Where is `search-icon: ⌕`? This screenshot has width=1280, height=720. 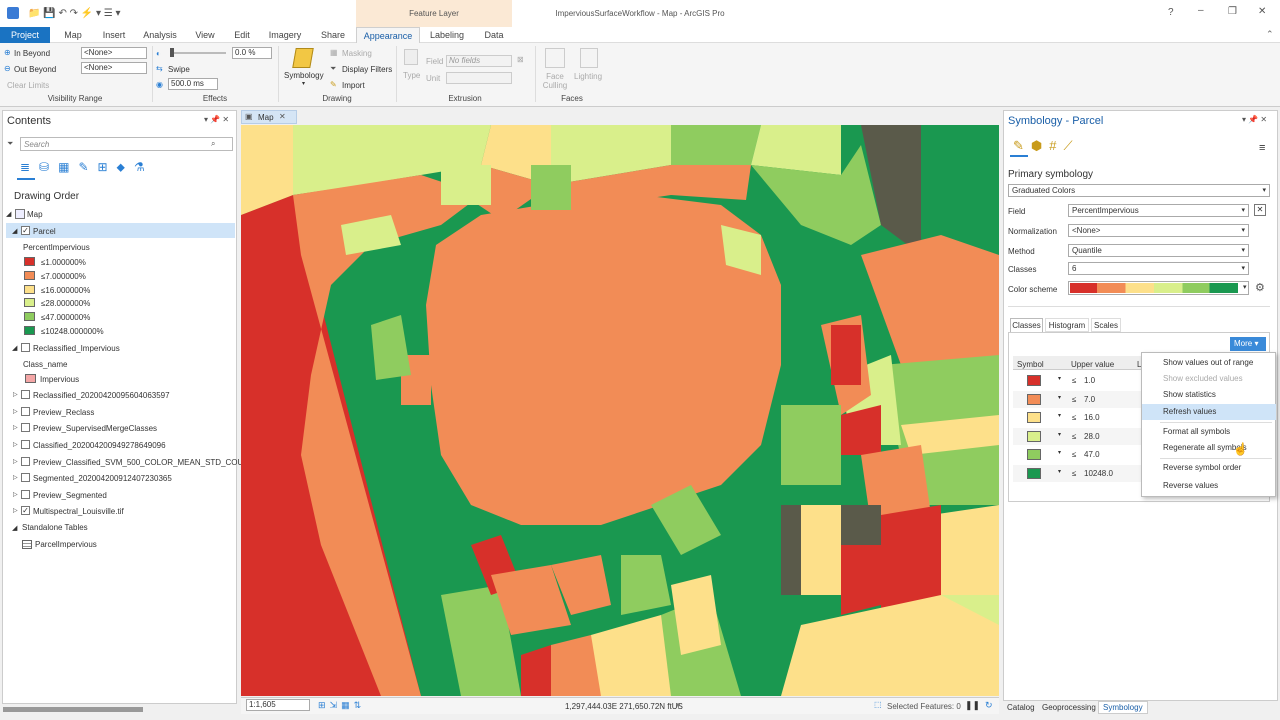
search-icon: ⌕ is located at coordinates (213, 144).